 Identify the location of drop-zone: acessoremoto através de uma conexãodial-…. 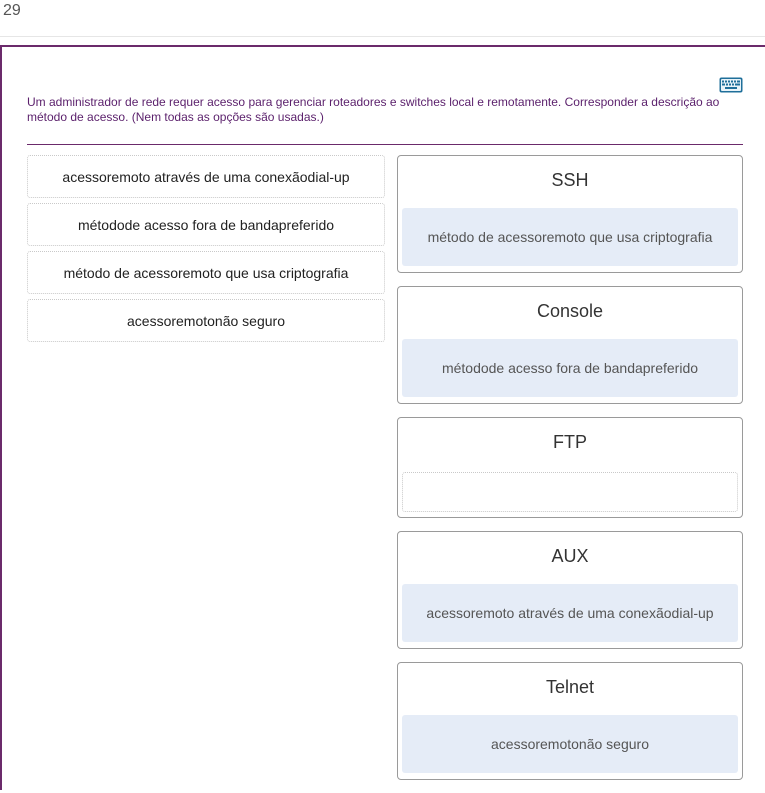
(570, 613).